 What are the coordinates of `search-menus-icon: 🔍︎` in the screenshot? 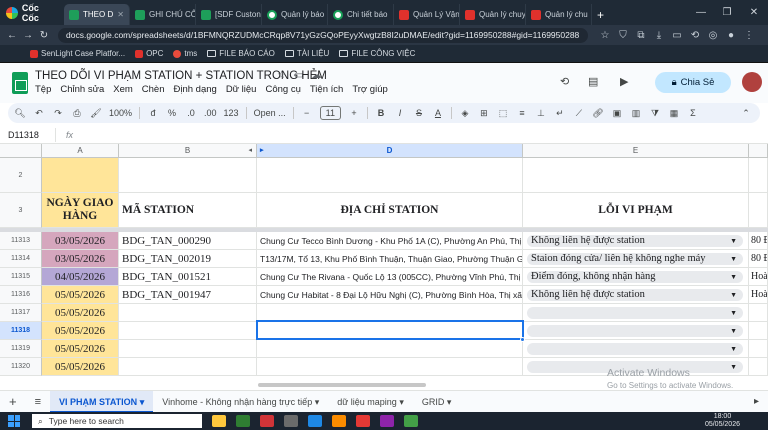 It's located at (20, 113).